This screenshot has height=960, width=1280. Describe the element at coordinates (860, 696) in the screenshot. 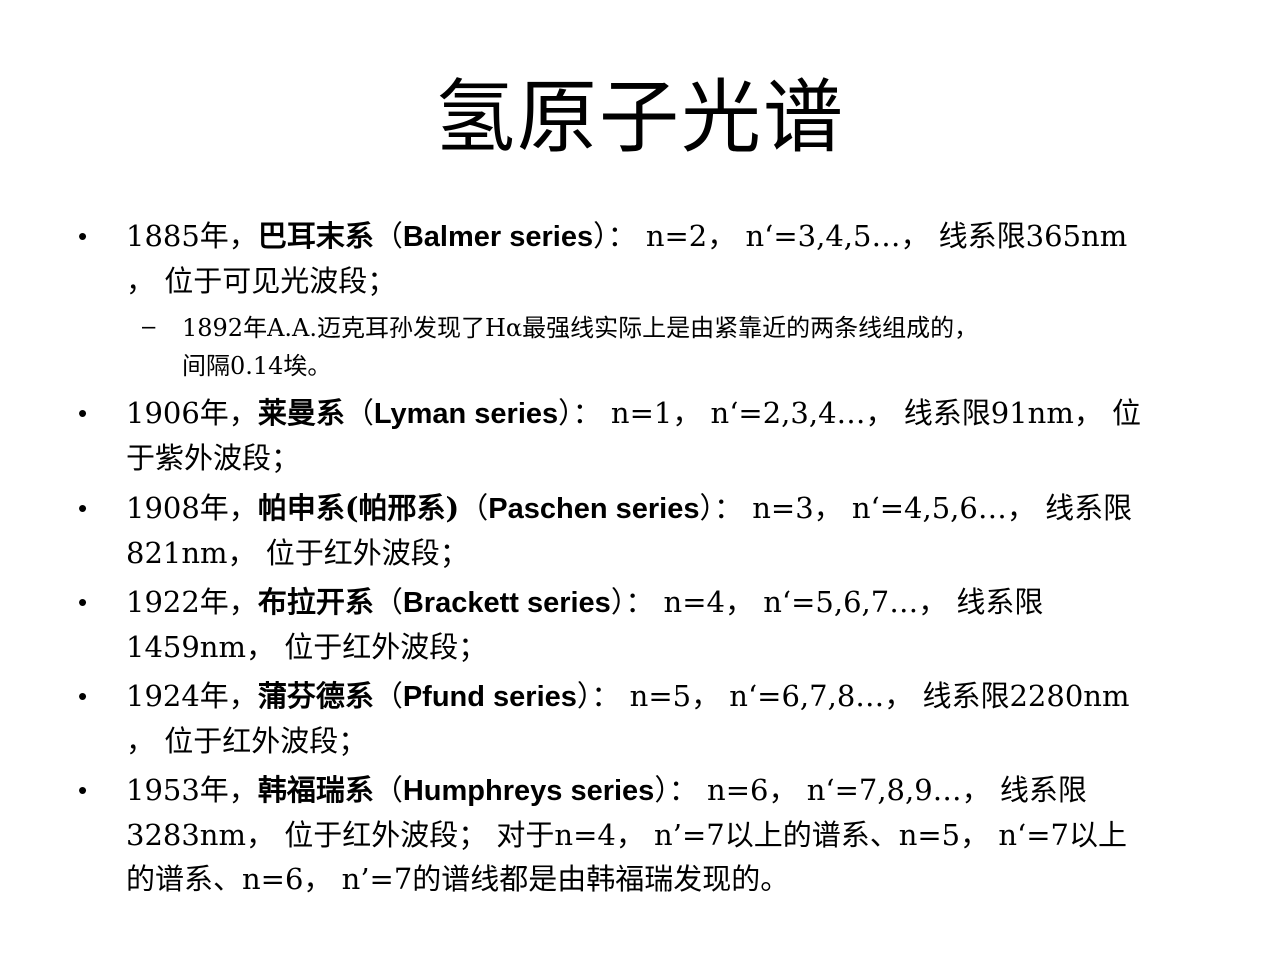

I see `series-details: ： n=5， n‘=6,7,8…， 线系限2280nm` at that location.